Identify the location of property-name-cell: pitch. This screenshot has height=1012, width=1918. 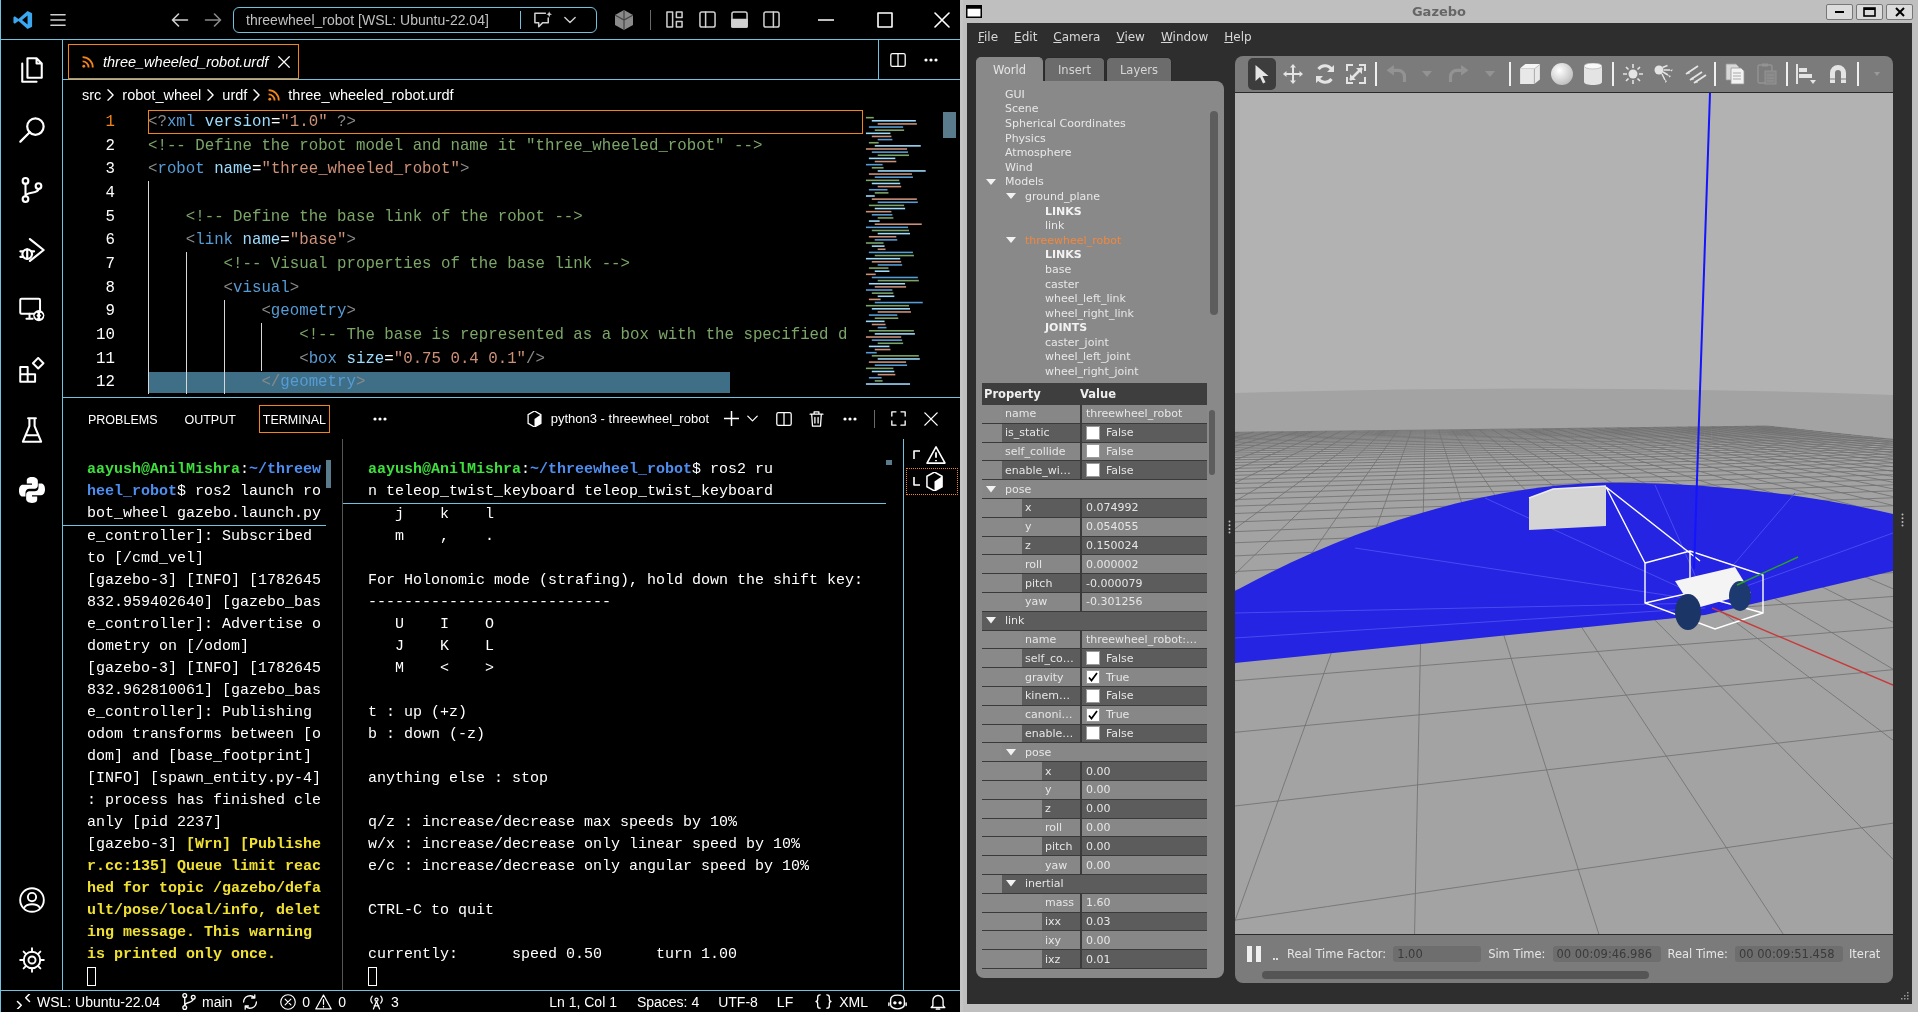
(1061, 846).